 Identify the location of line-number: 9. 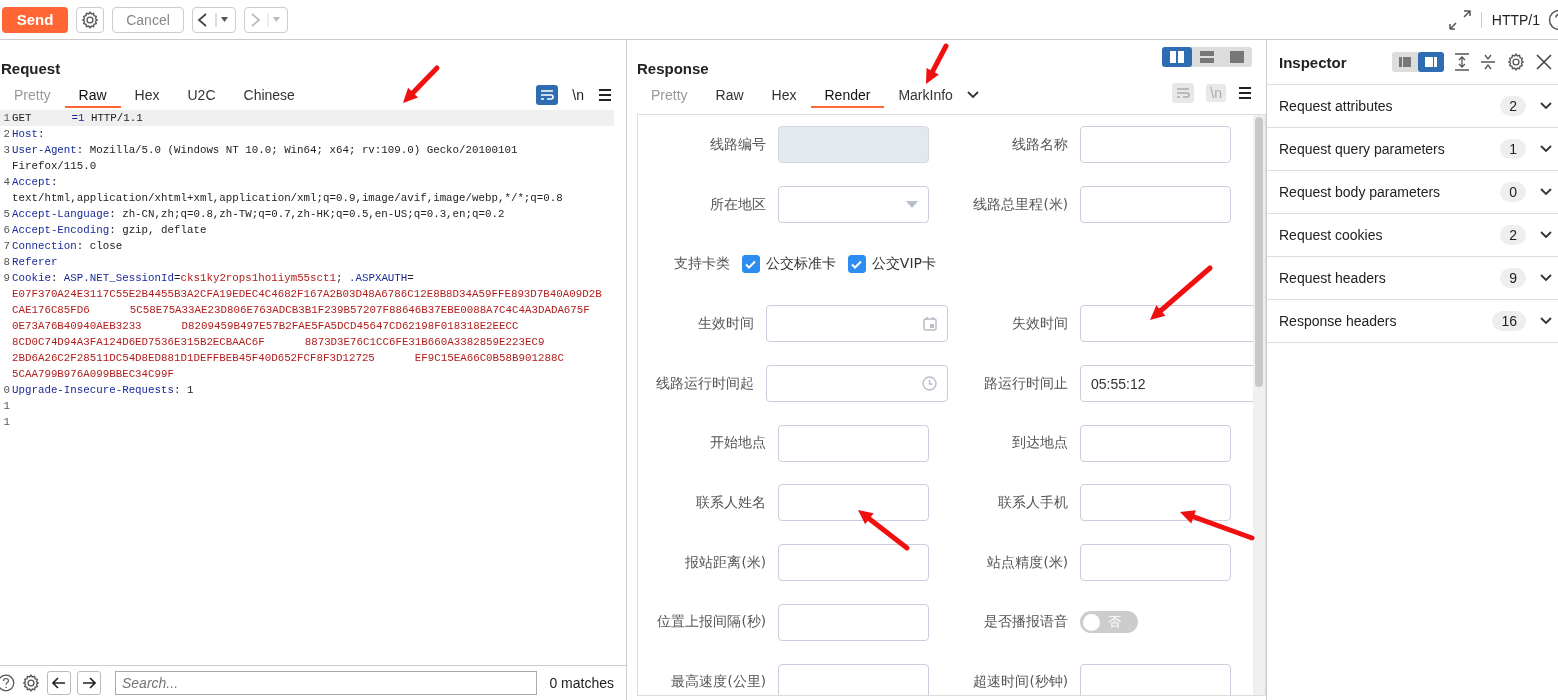
(6, 278).